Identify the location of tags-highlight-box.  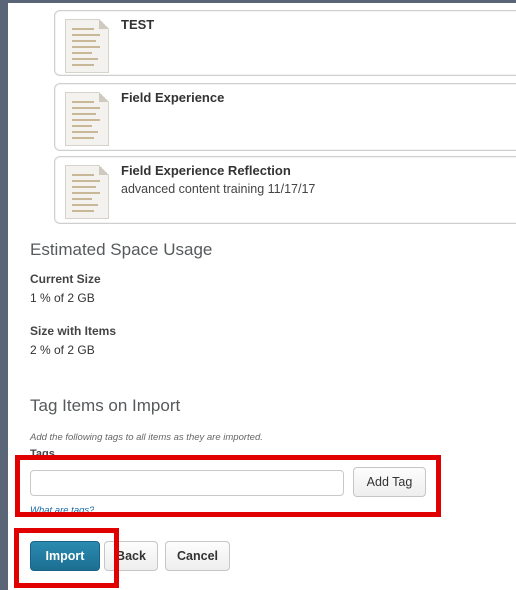
(228, 486).